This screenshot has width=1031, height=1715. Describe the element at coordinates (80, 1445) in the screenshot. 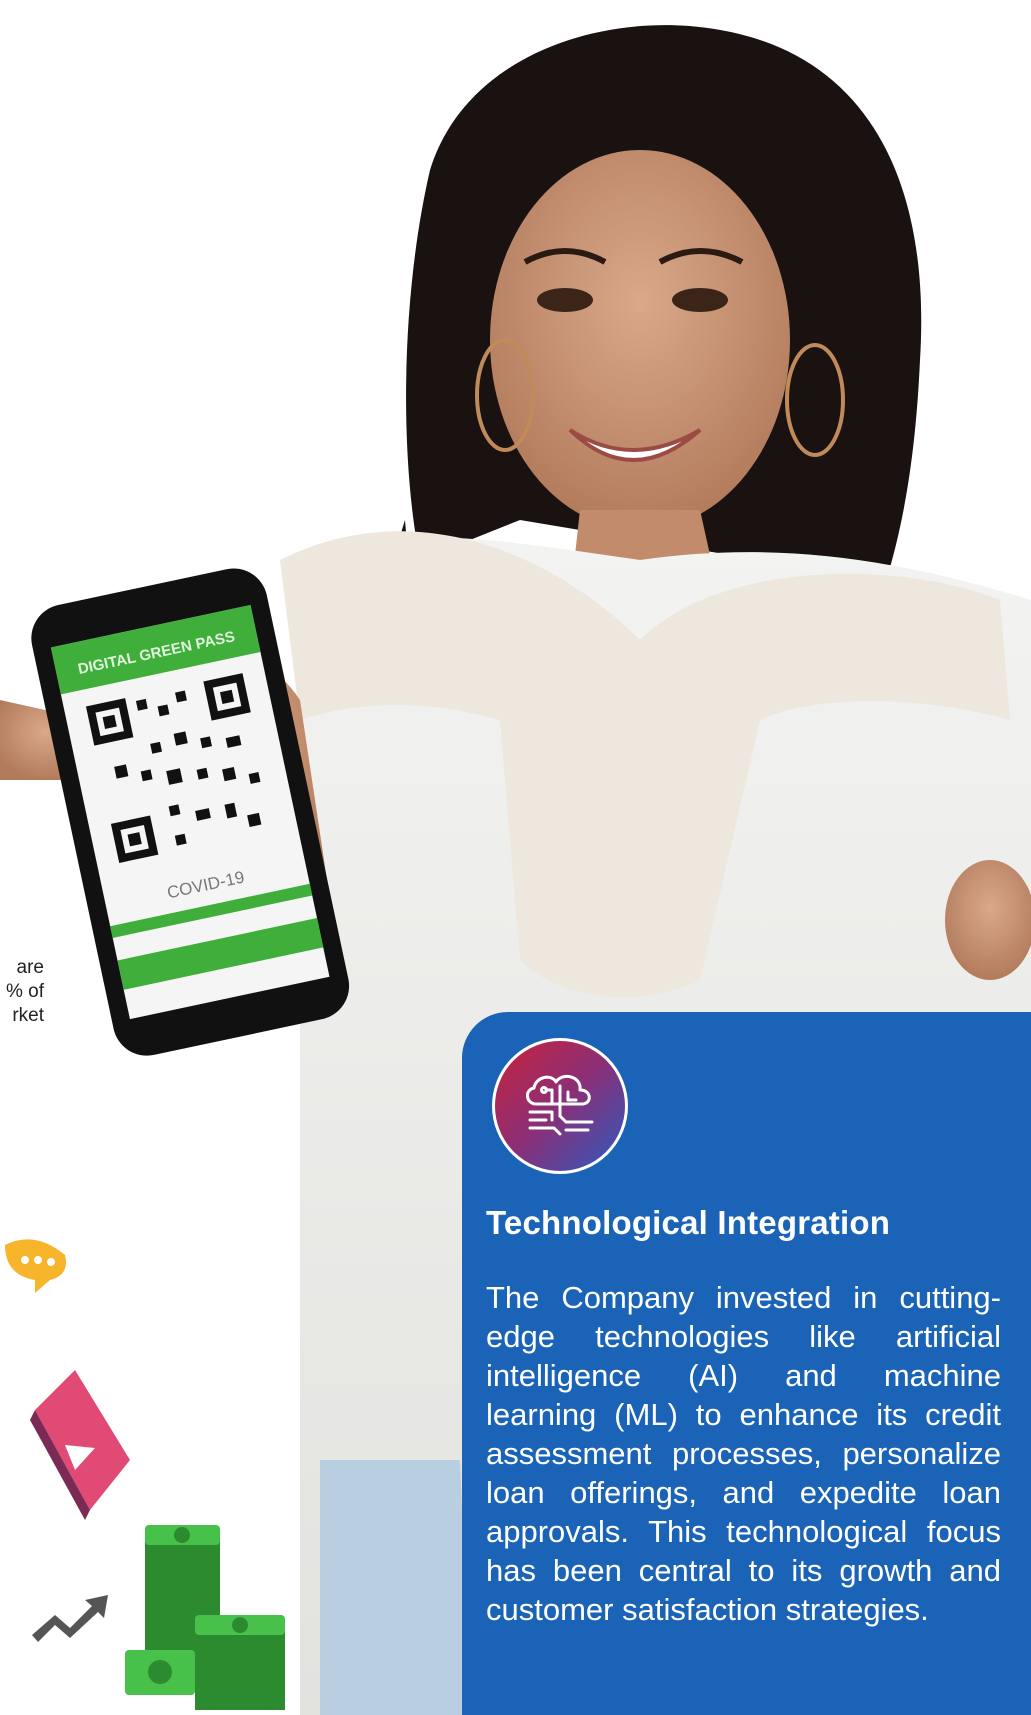

I see `video-play-icon` at that location.